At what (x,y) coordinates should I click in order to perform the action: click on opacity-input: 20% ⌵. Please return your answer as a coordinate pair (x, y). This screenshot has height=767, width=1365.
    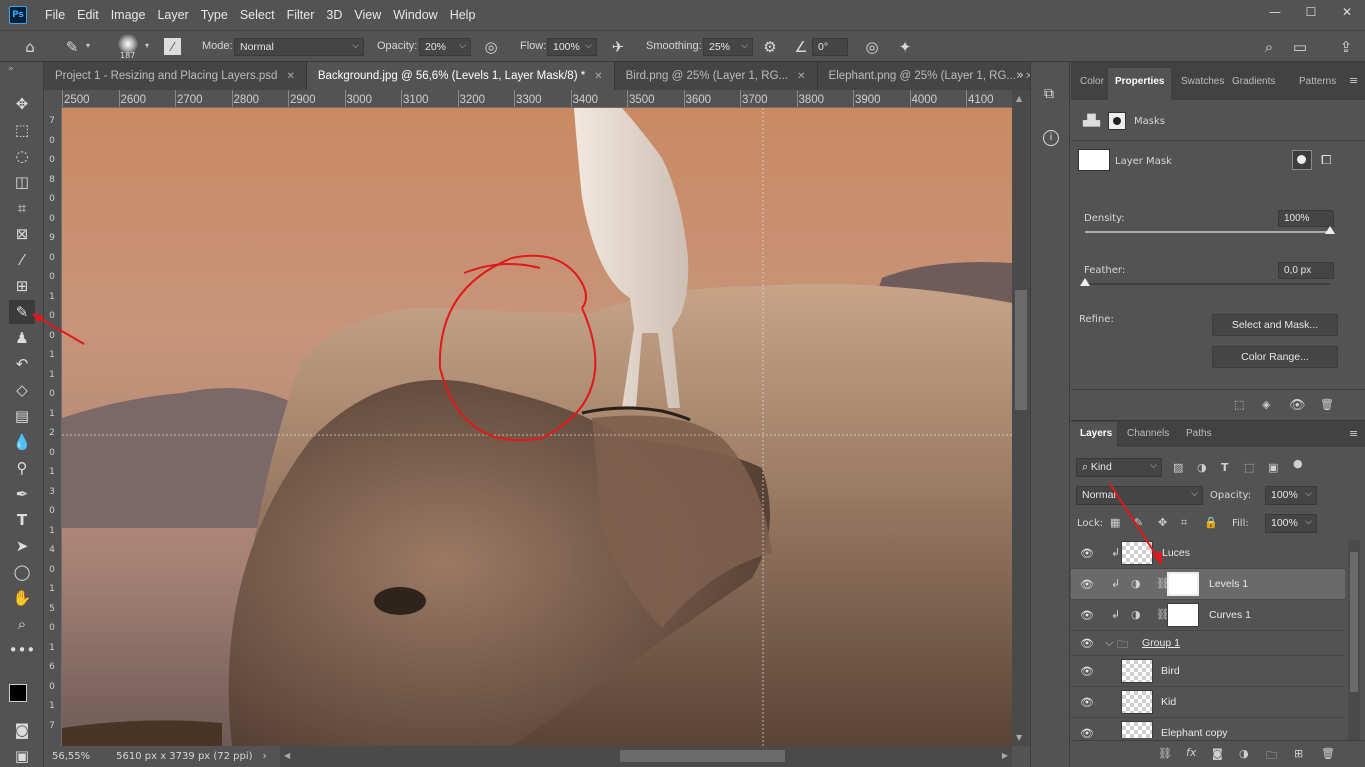
    Looking at the image, I should click on (445, 47).